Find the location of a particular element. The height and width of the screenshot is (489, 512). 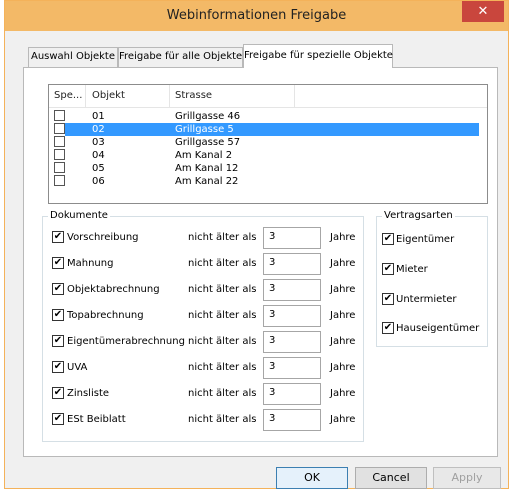

title-bar: Webinformationen Freigabe ✕ is located at coordinates (256, 16).